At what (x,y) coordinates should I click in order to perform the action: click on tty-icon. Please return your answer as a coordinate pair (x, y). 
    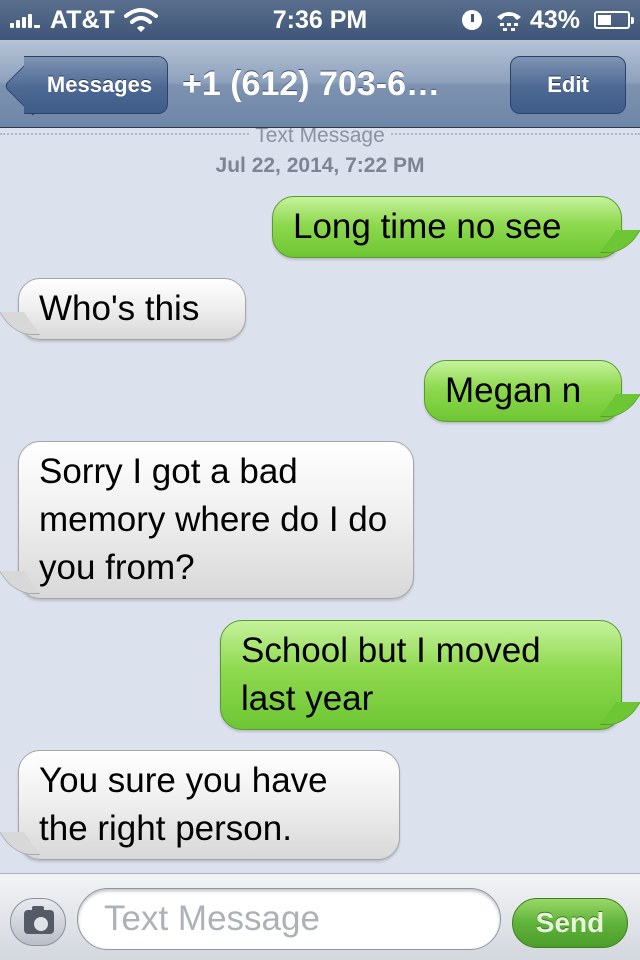
    Looking at the image, I should click on (509, 21).